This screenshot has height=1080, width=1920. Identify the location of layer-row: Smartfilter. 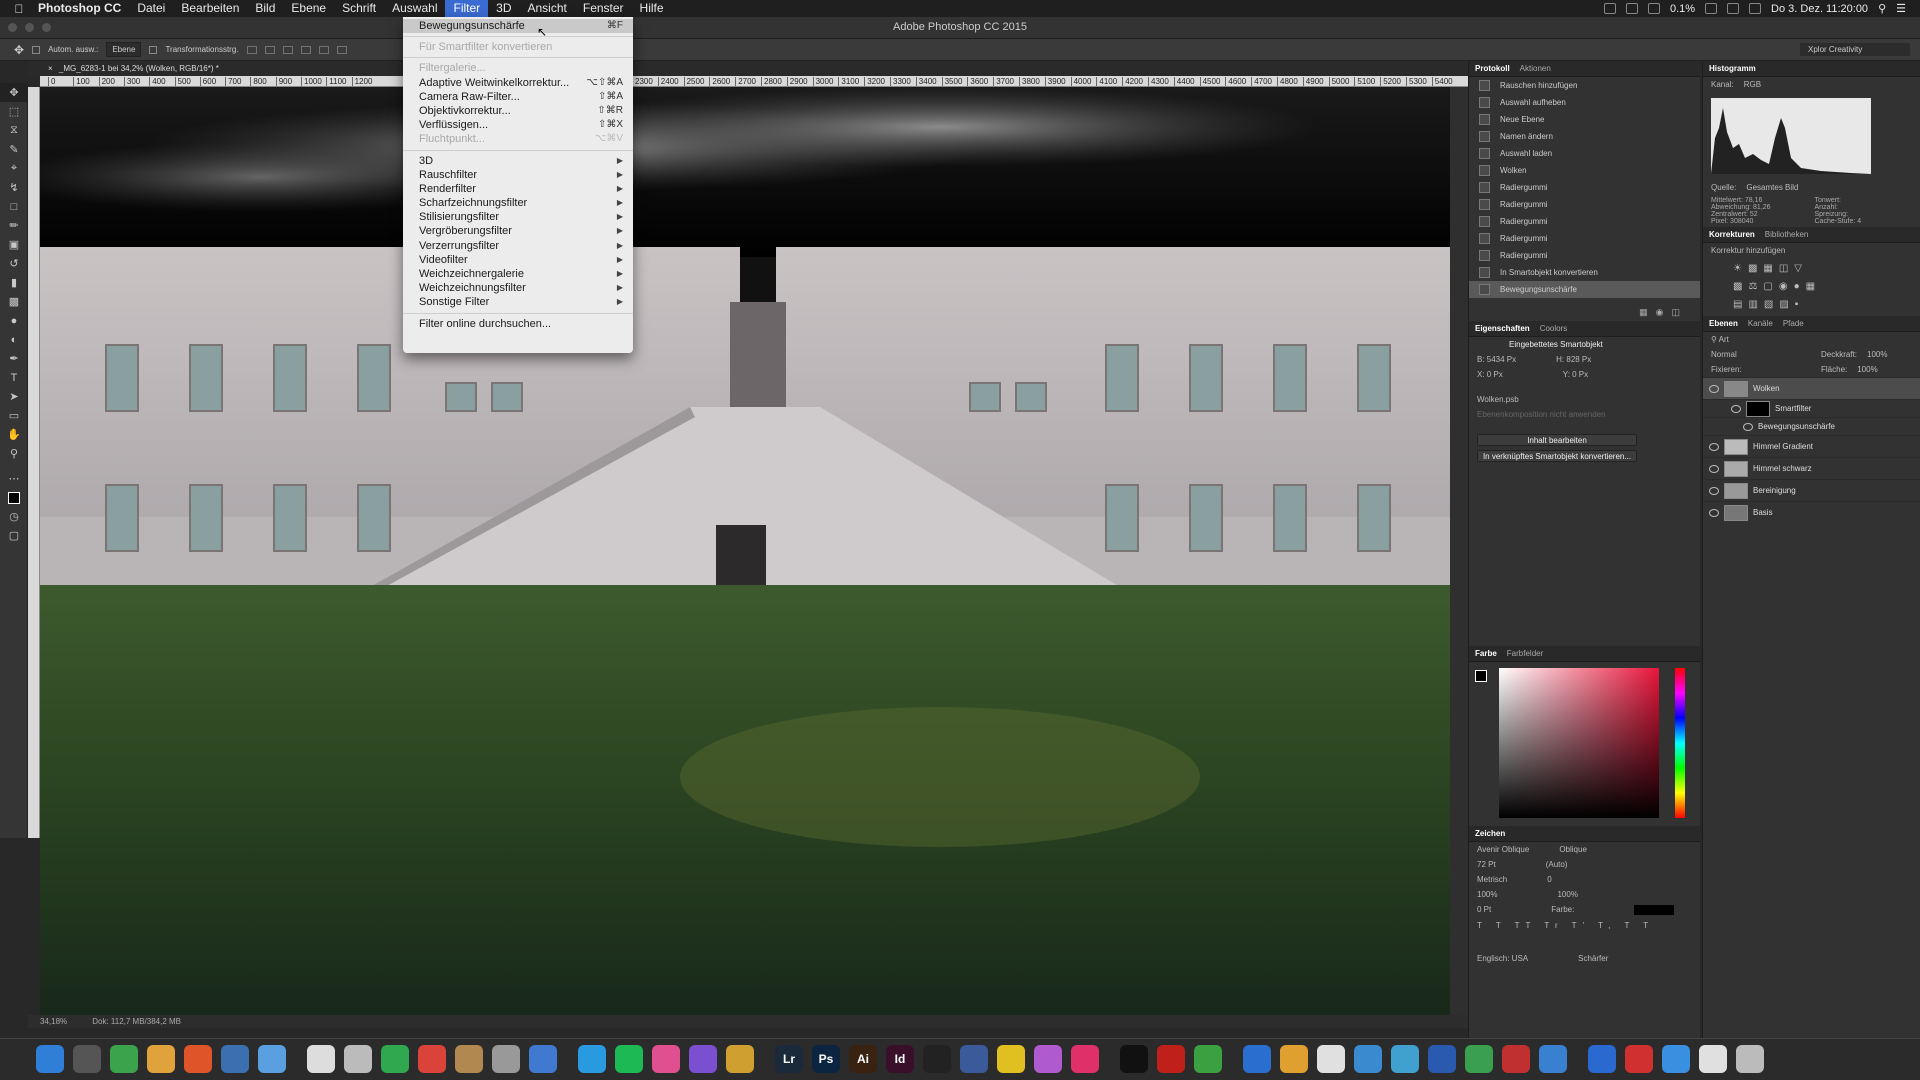
(1811, 408).